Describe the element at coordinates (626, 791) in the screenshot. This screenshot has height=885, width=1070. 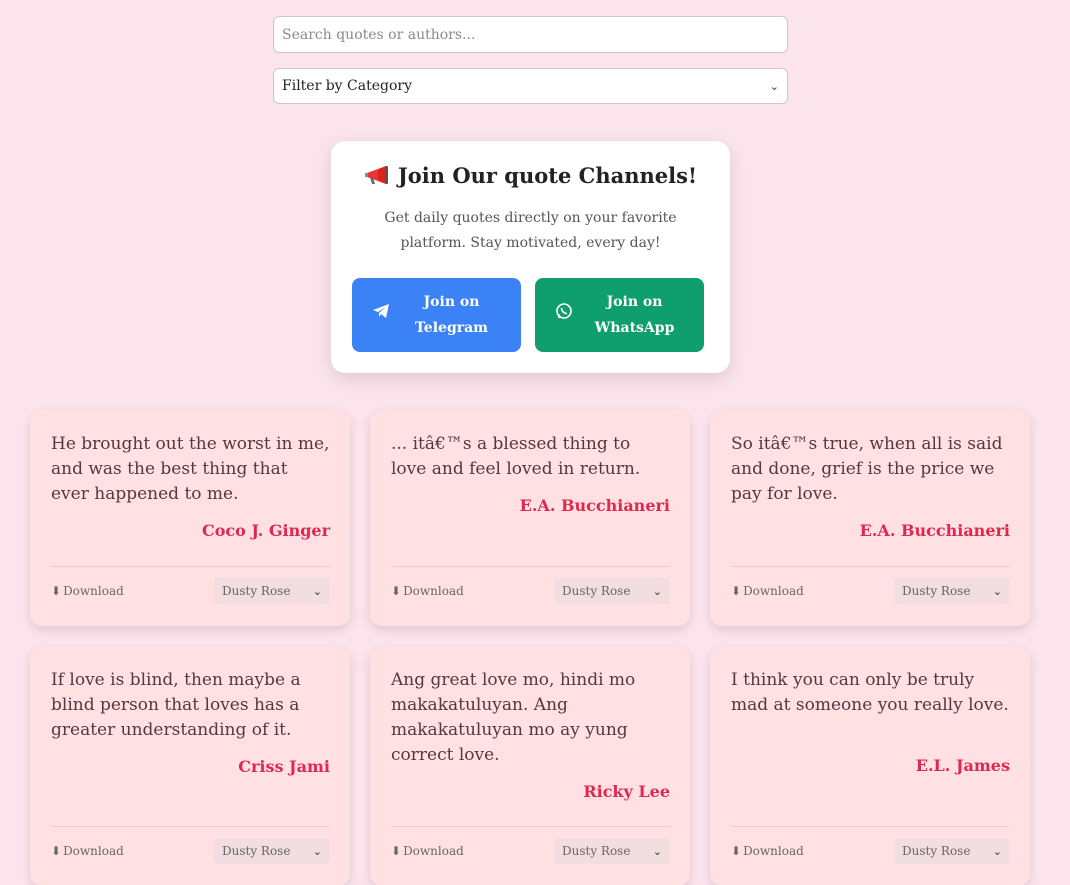
I see `quote-author: Ricky Lee` at that location.